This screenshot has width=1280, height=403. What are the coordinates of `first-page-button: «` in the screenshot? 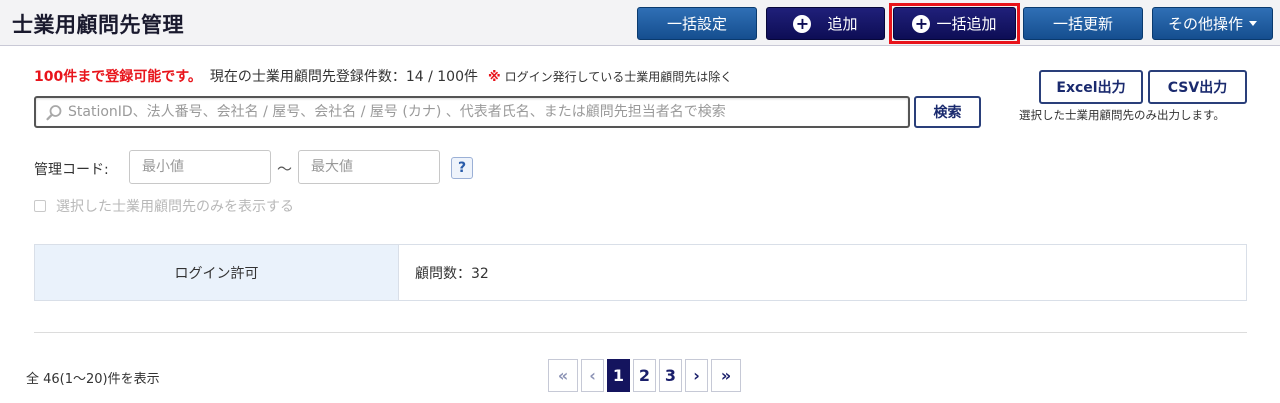 It's located at (563, 375).